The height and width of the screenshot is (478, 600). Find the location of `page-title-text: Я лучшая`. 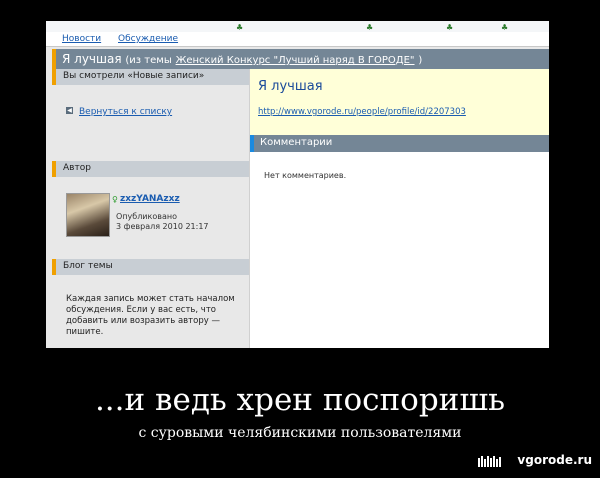

page-title-text: Я лучшая is located at coordinates (92, 59).